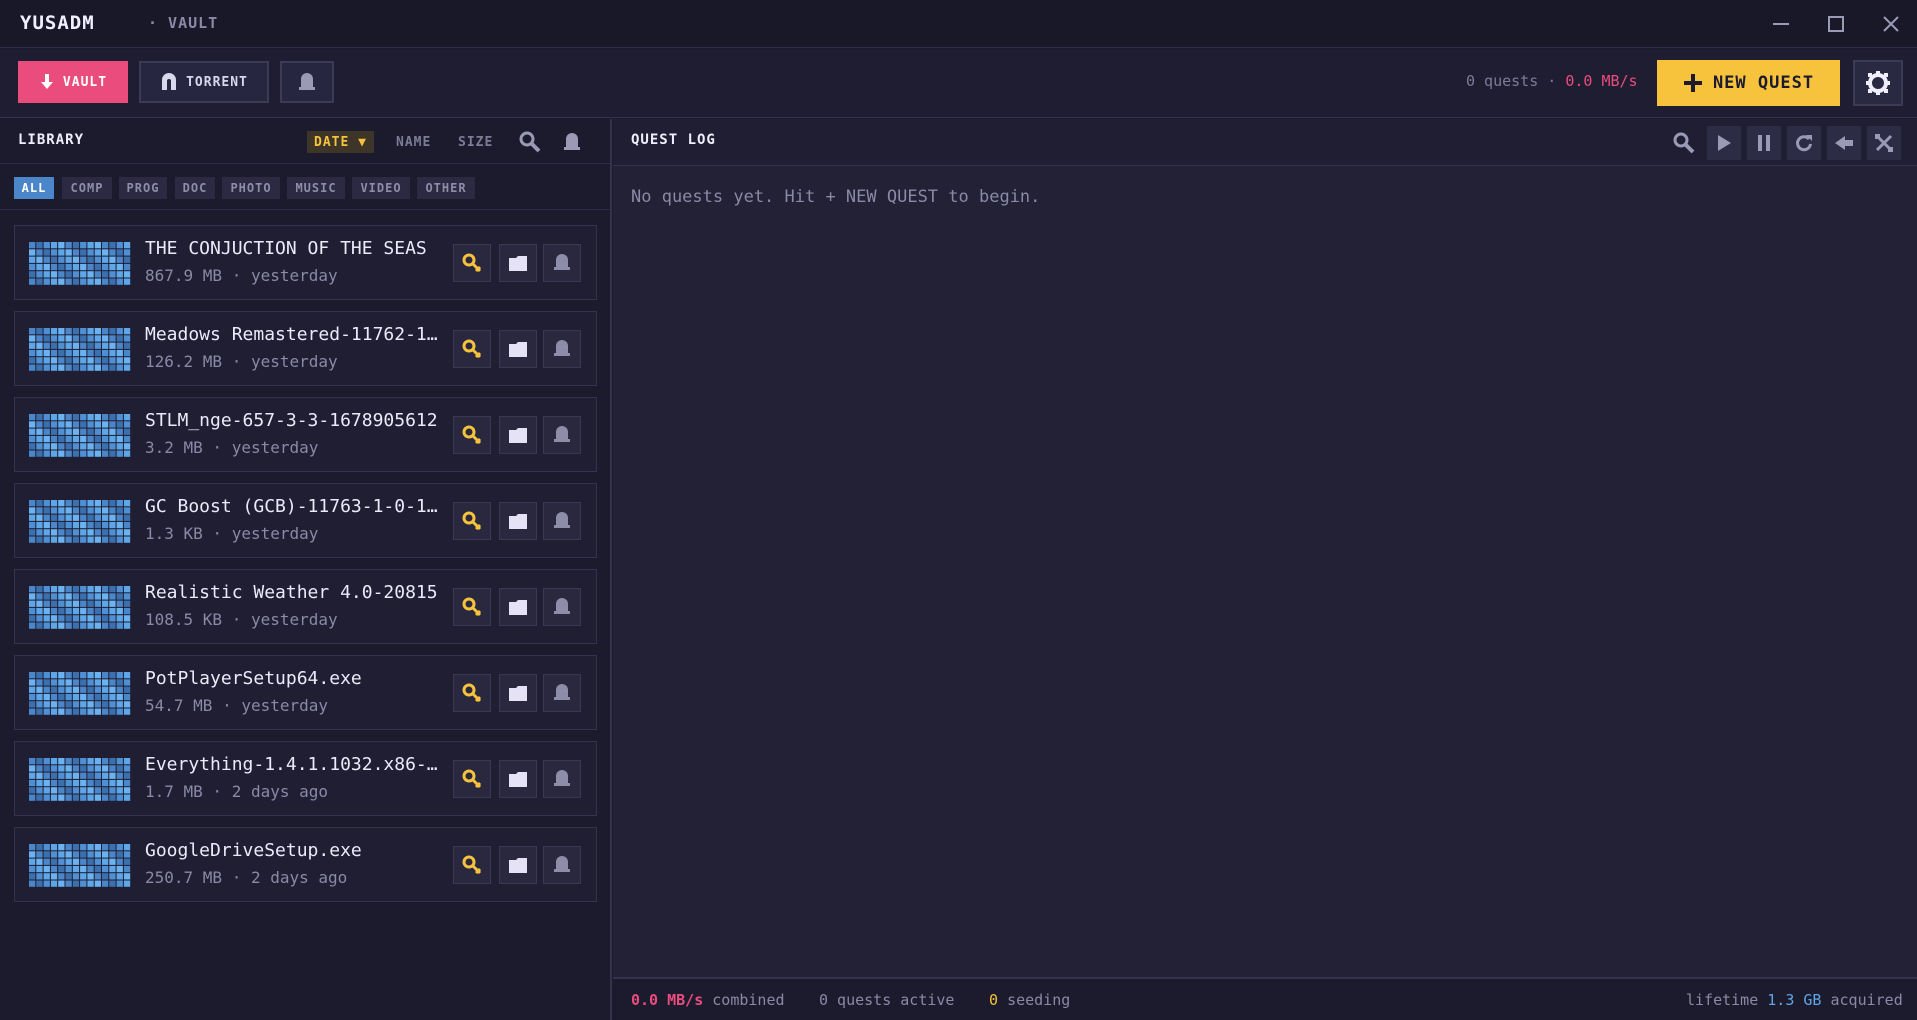 This screenshot has width=1917, height=1020. I want to click on maximize-button, so click(1836, 24).